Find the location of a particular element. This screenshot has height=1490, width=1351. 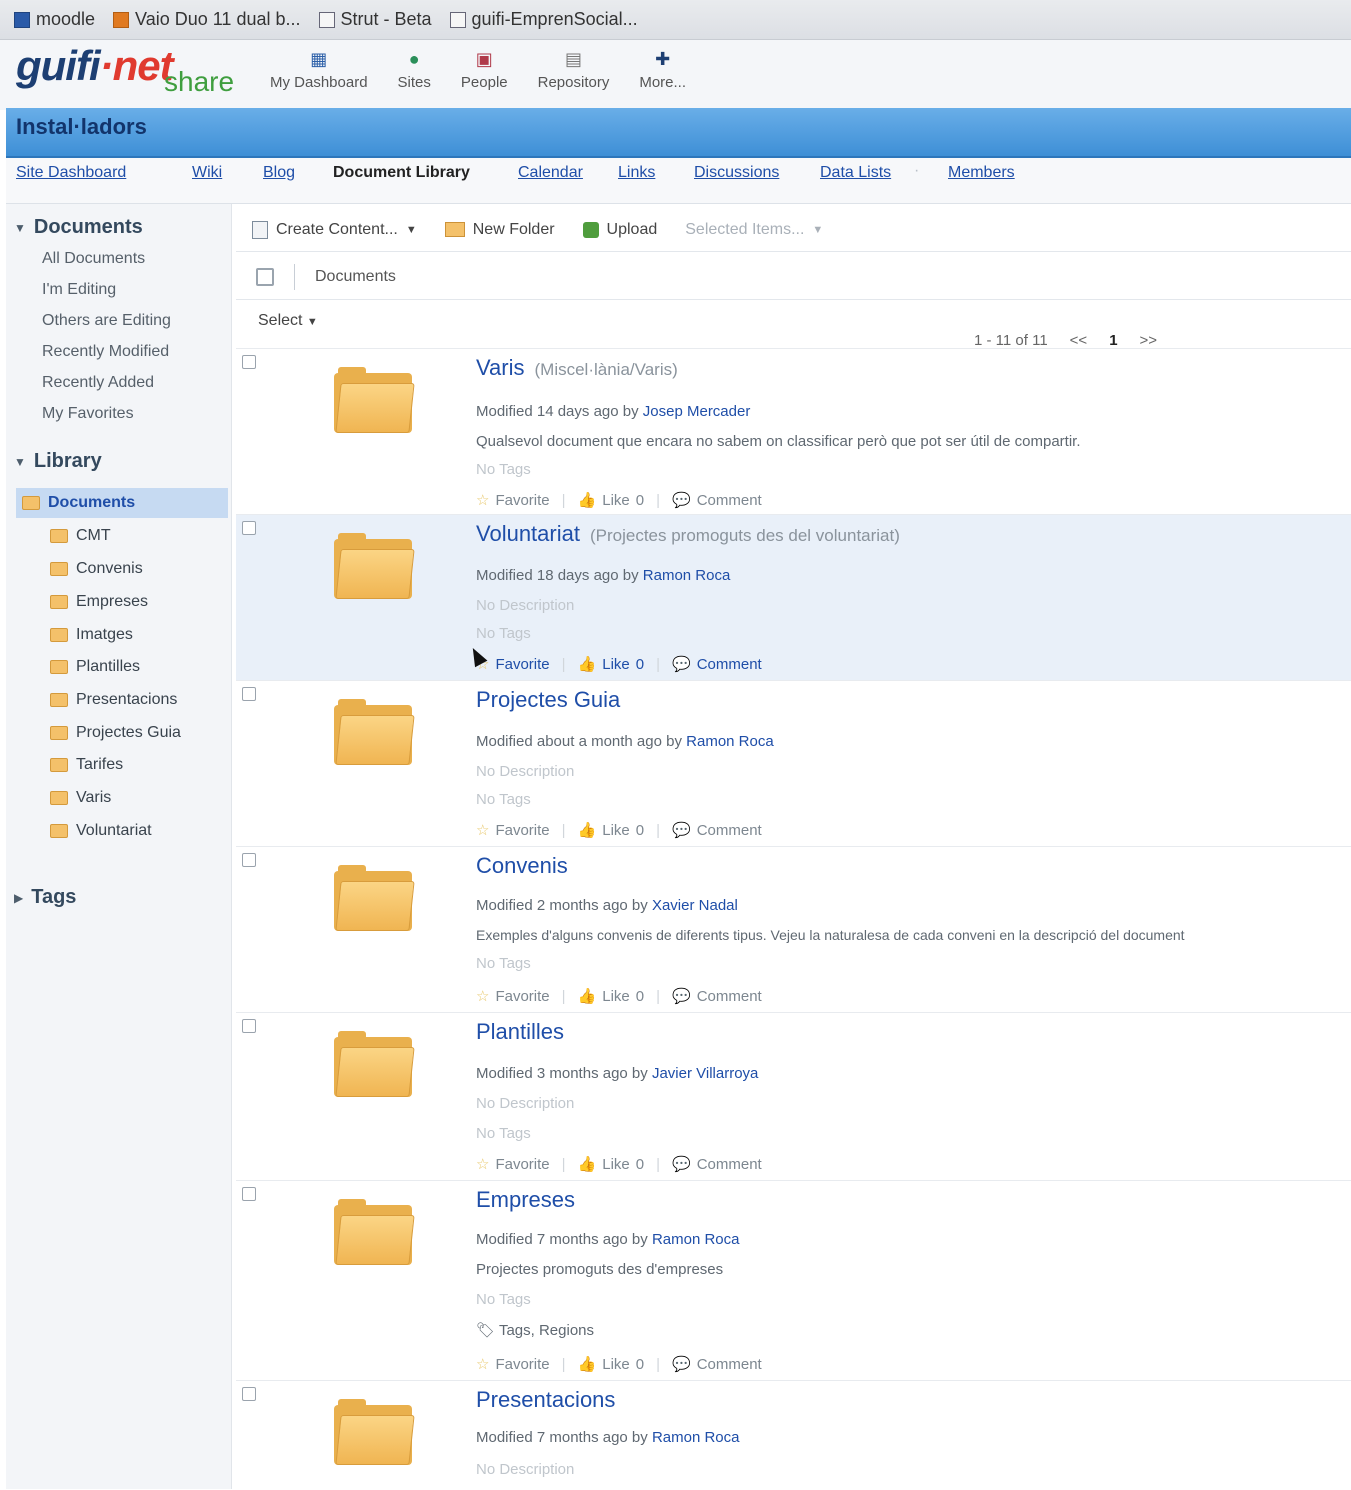

filter-my-favorites: My Favorites is located at coordinates (88, 414).